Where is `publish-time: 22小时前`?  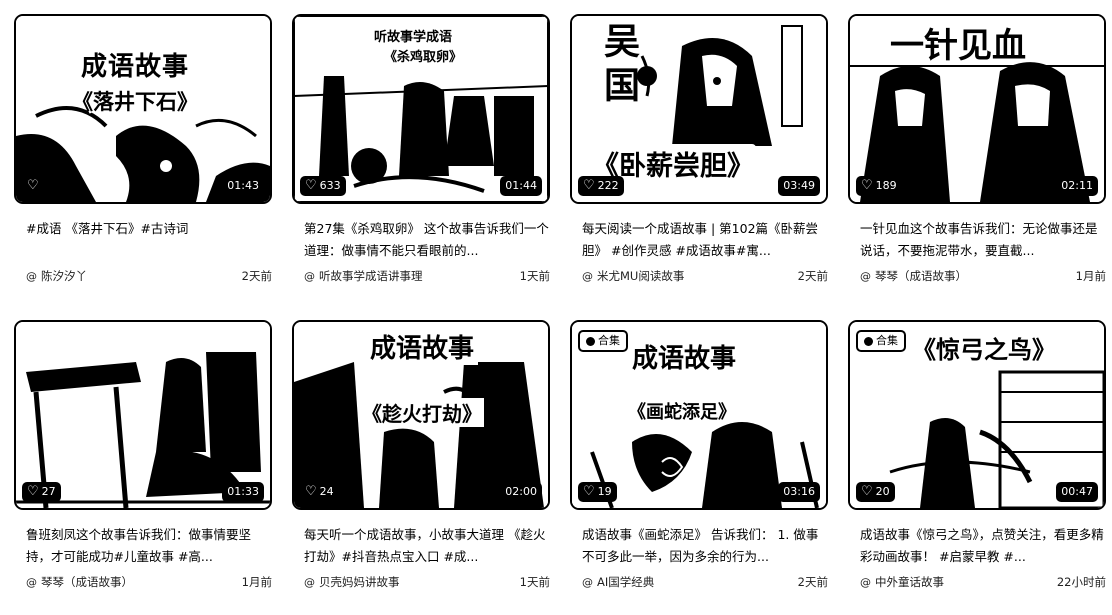
publish-time: 22小时前 is located at coordinates (1081, 582).